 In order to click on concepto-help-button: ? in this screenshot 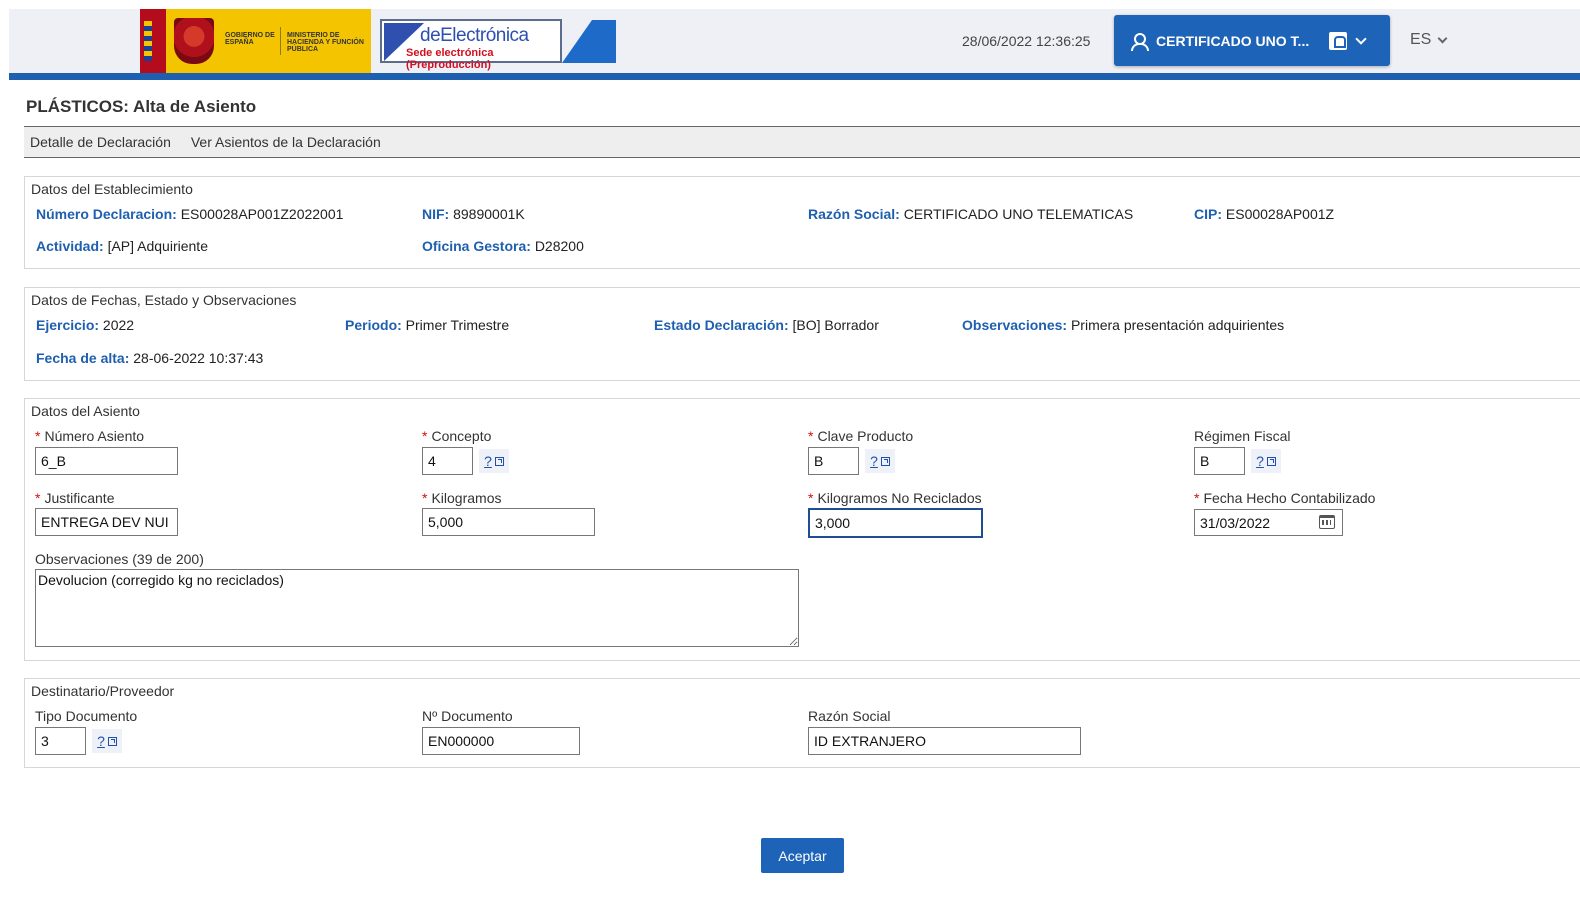, I will do `click(494, 461)`.